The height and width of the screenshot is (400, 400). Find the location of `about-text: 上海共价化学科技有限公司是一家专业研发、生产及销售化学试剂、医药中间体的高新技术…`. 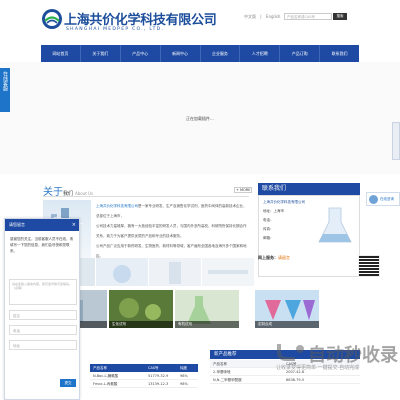

about-text: 上海共价化学科技有限公司是一家专业研发、生产及销售化学试剂、医药中间体的高新技术… is located at coordinates (172, 231).